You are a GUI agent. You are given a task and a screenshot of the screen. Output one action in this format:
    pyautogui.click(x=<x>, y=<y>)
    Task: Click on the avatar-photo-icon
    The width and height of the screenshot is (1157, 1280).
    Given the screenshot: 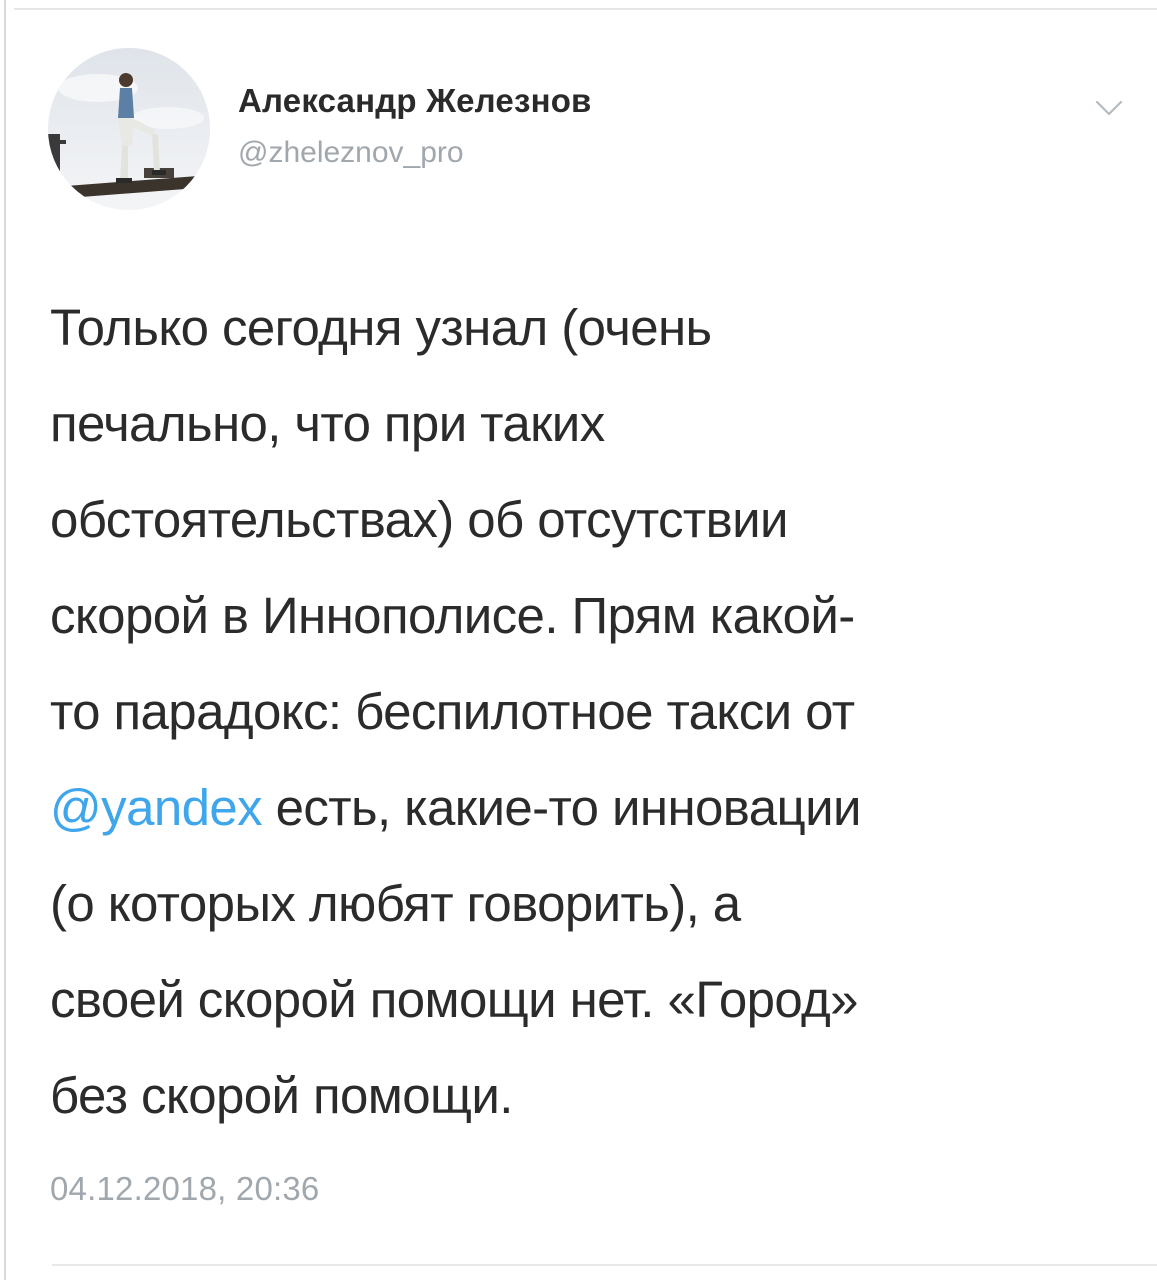 What is the action you would take?
    pyautogui.click(x=129, y=129)
    